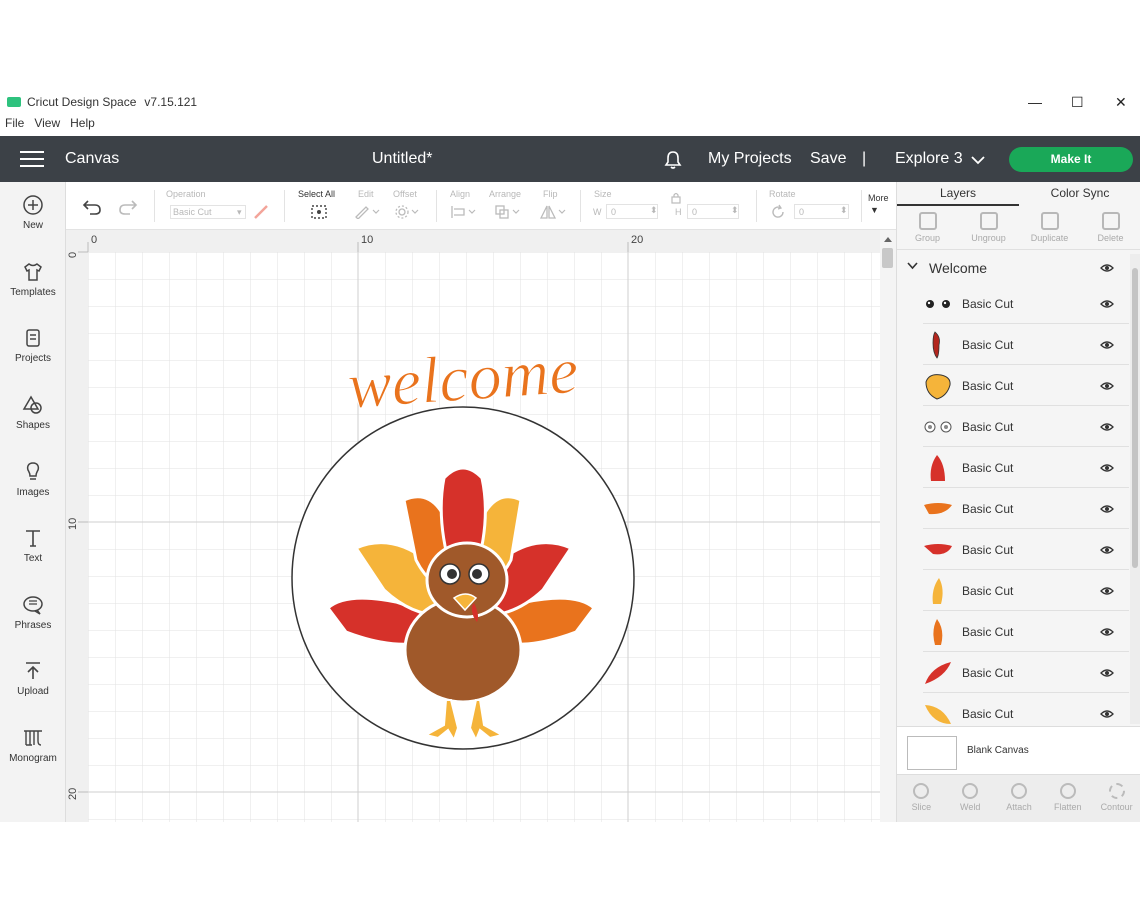  What do you see at coordinates (1049, 227) in the screenshot?
I see `duplicate-button: Duplicate` at bounding box center [1049, 227].